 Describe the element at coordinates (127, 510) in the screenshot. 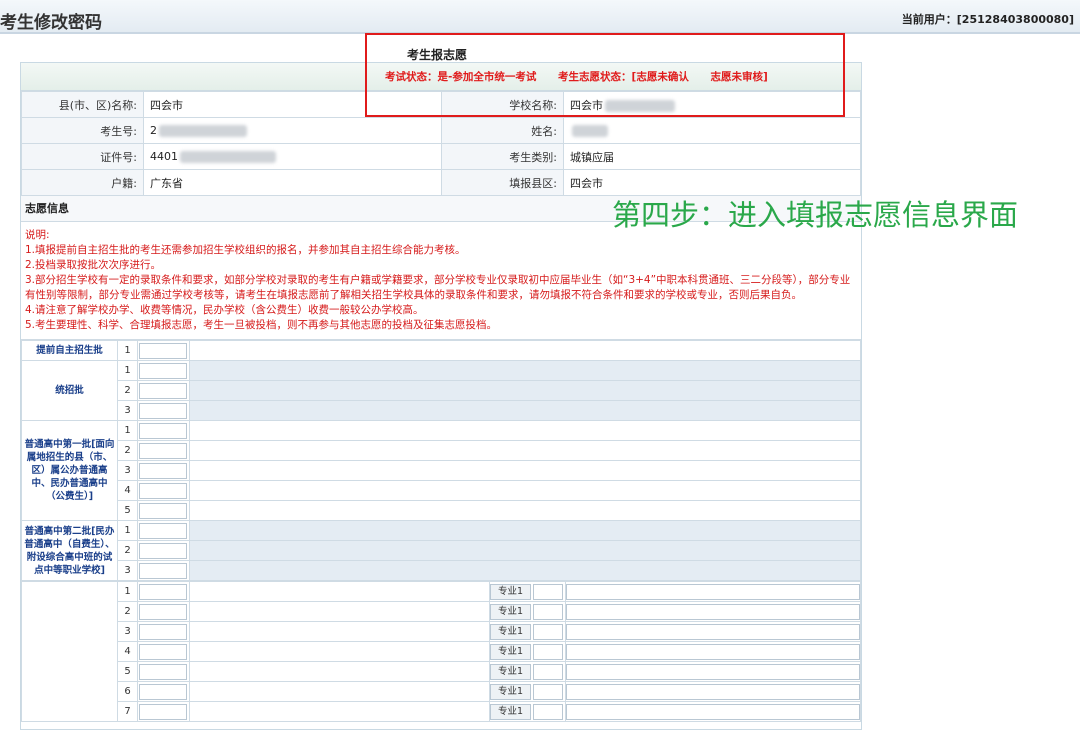

I see `row-number: 5` at that location.